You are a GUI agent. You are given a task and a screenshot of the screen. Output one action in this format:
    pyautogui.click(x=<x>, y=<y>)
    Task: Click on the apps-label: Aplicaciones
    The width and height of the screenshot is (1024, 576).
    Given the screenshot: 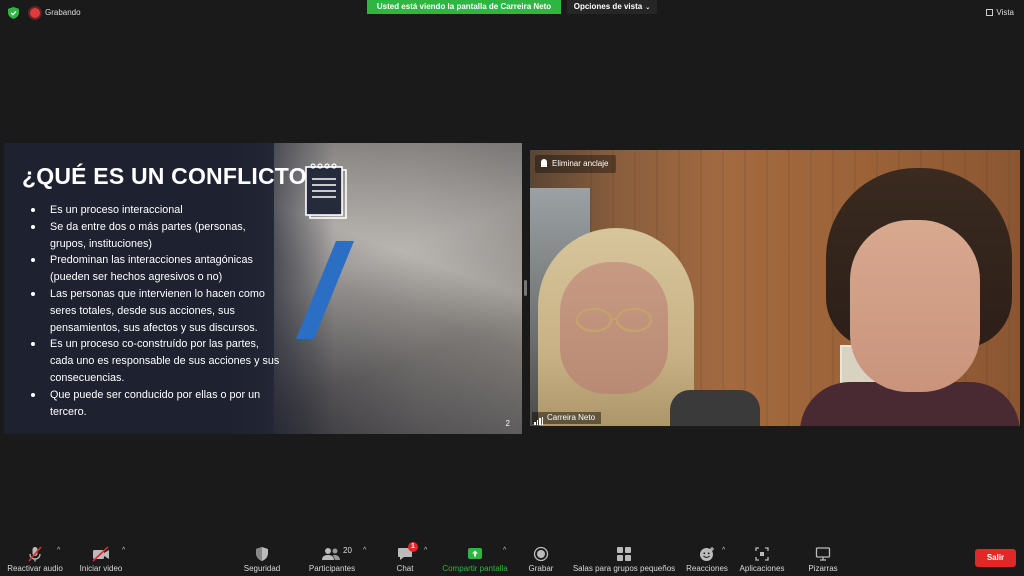 What is the action you would take?
    pyautogui.click(x=762, y=568)
    